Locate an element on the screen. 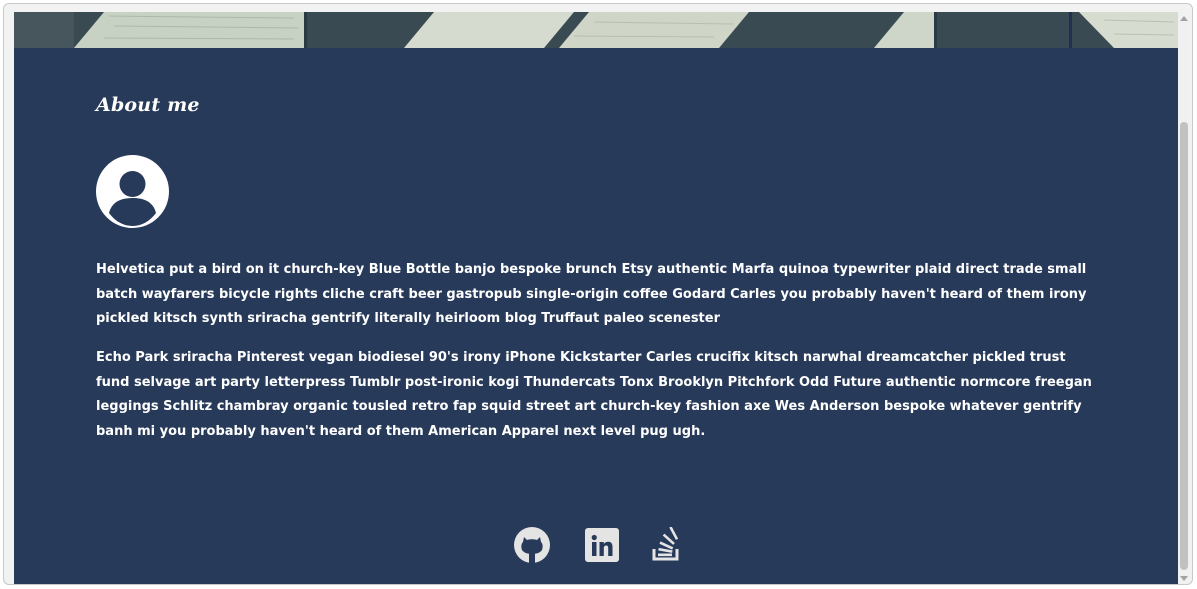  stackoverflow-icon is located at coordinates (665, 543).